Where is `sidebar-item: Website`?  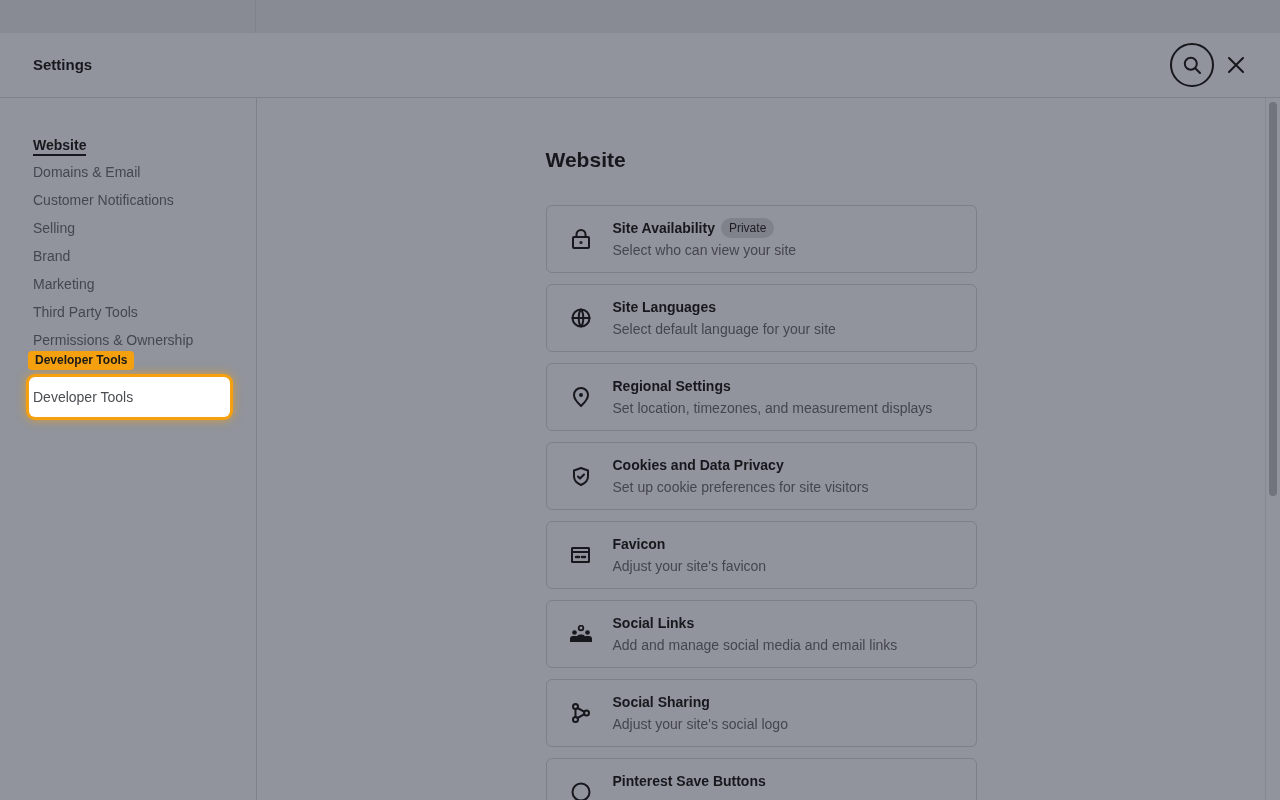
sidebar-item: Website is located at coordinates (60, 145).